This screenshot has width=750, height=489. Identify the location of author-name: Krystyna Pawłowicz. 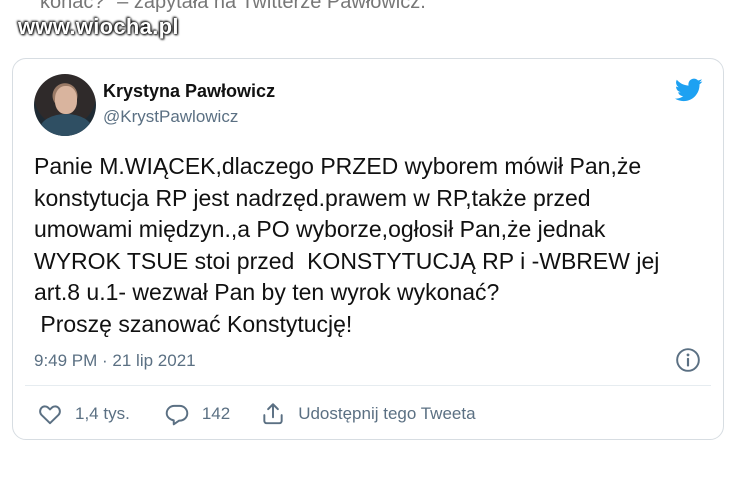
(189, 91).